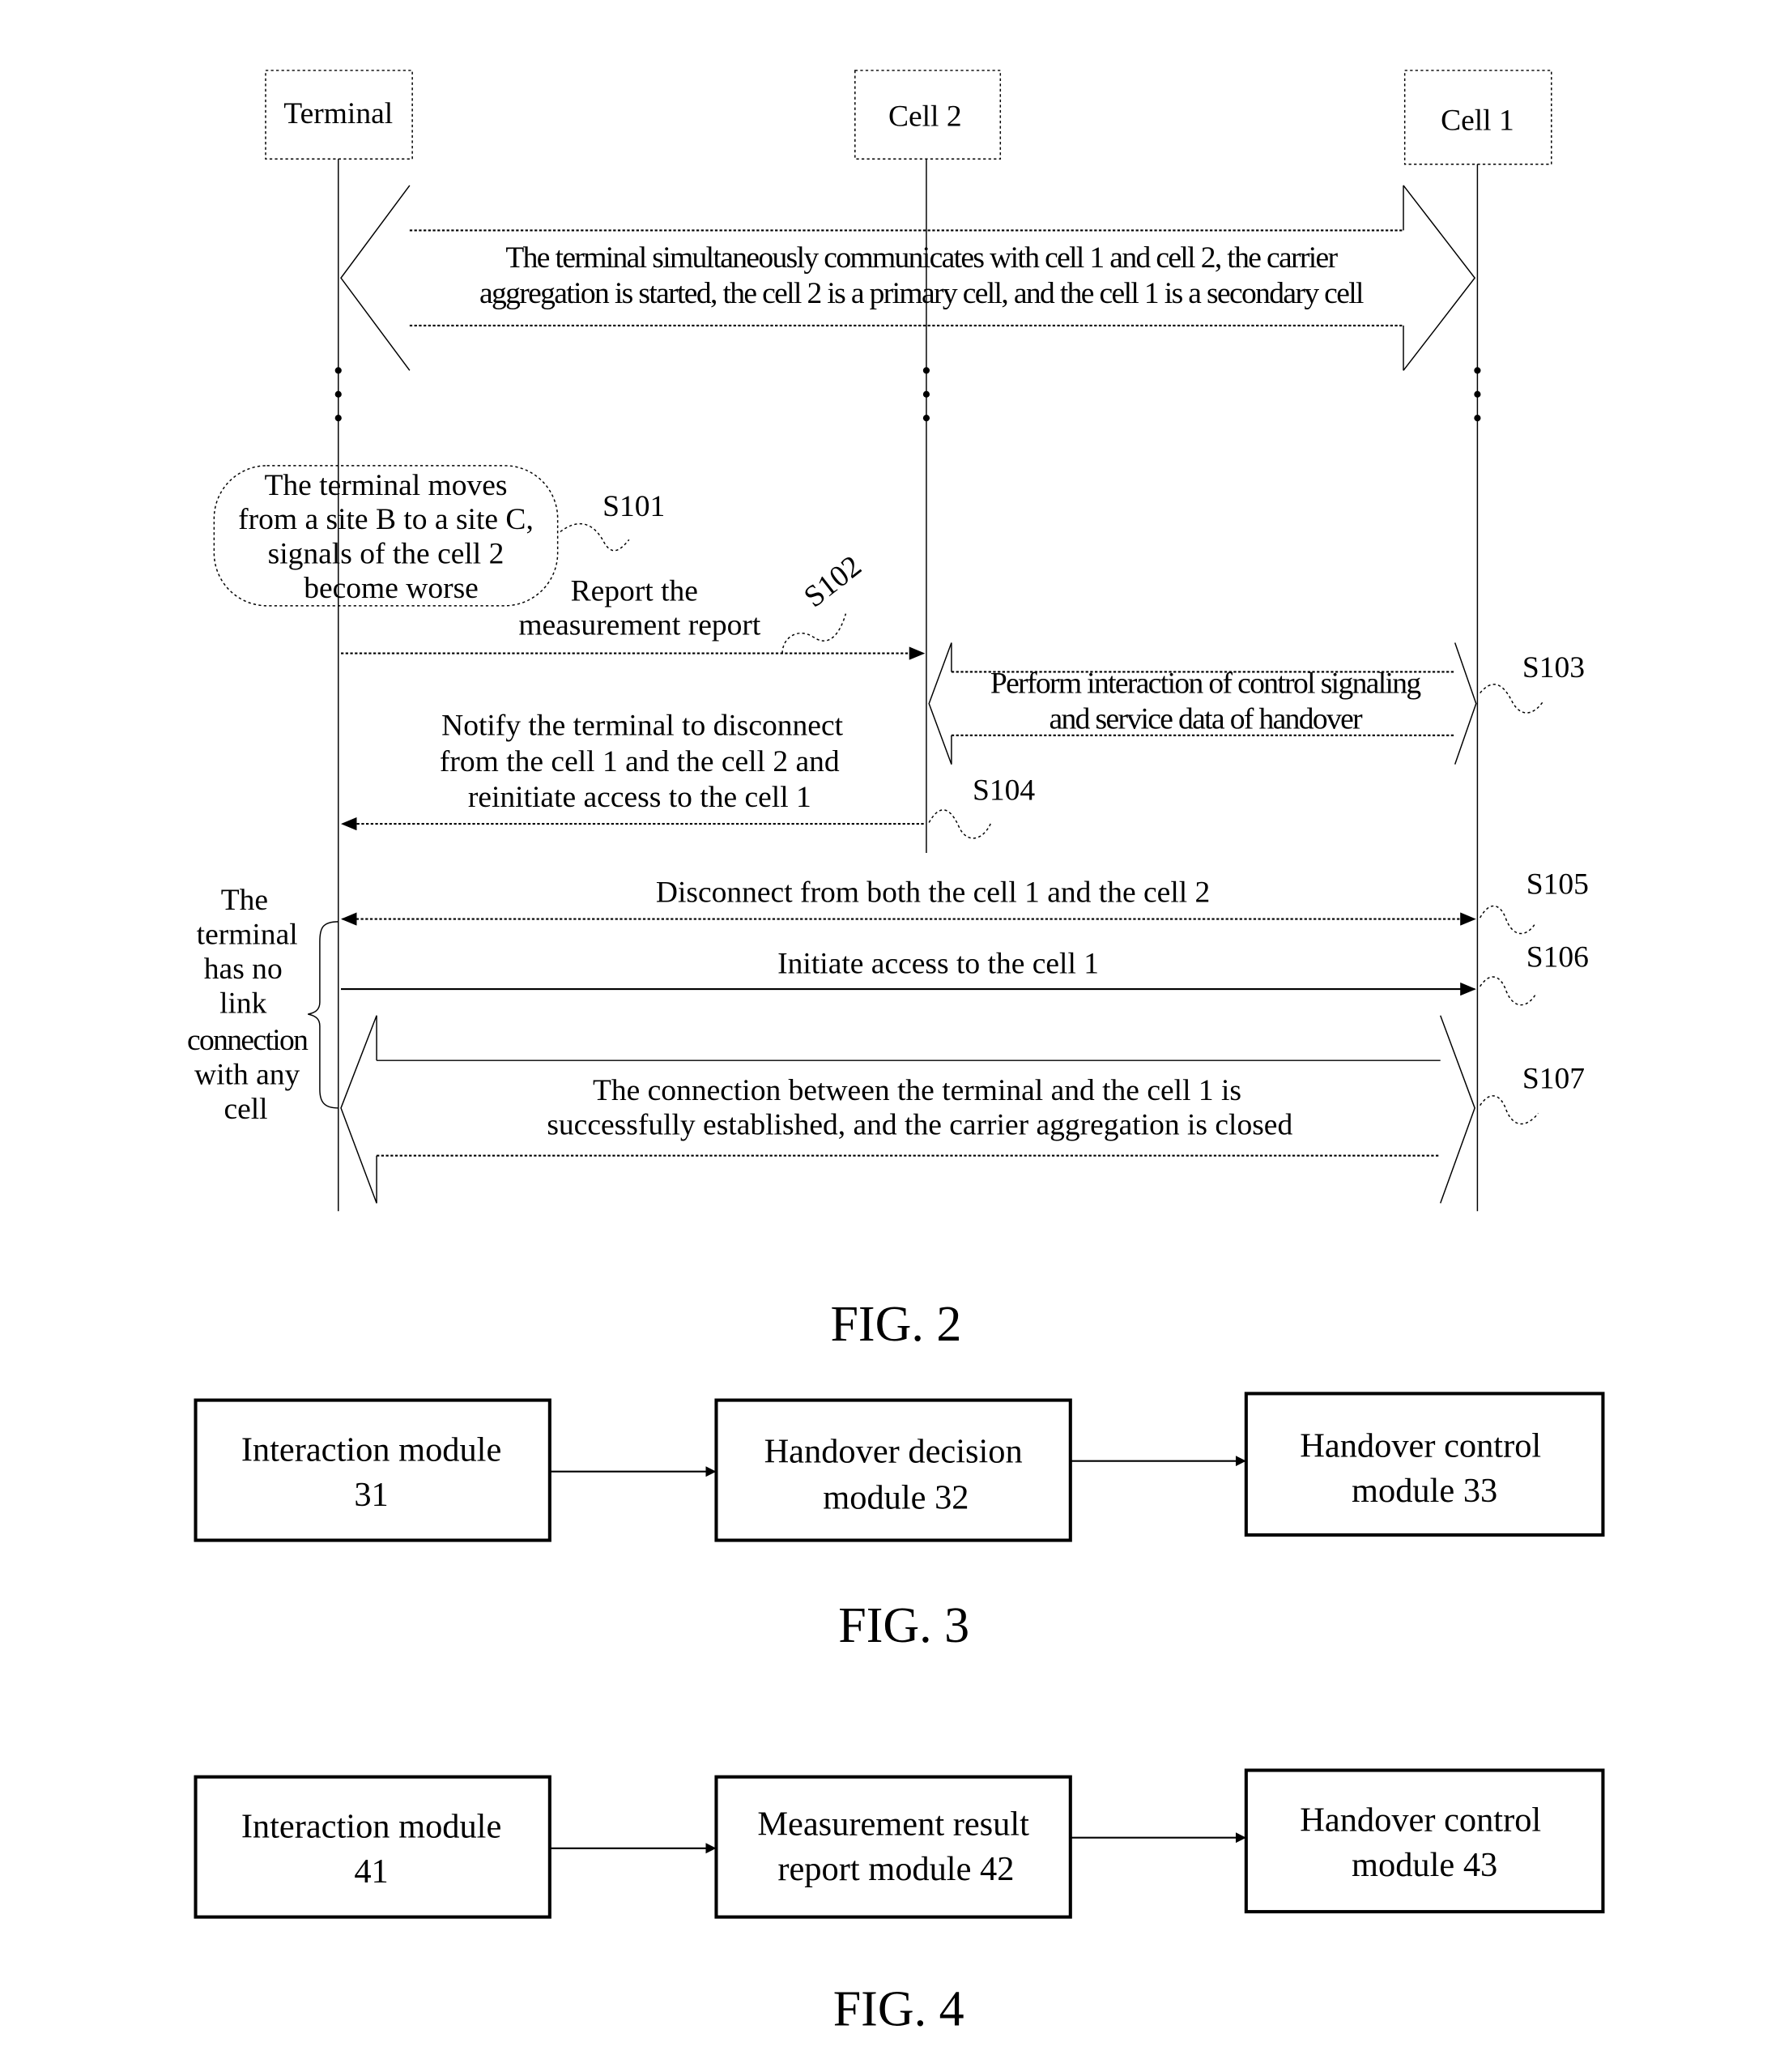 Image resolution: width=1784 pixels, height=2072 pixels. Describe the element at coordinates (386, 554) in the screenshot. I see `s101-note-line-3: signals of the cell 2` at that location.